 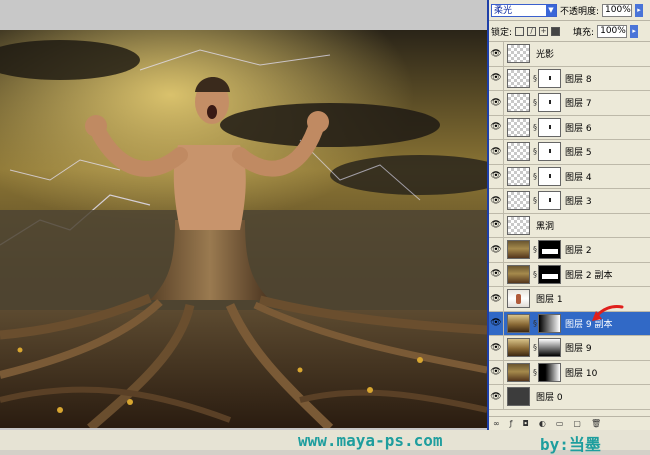 I want to click on opacity-input: 100%, so click(x=617, y=10).